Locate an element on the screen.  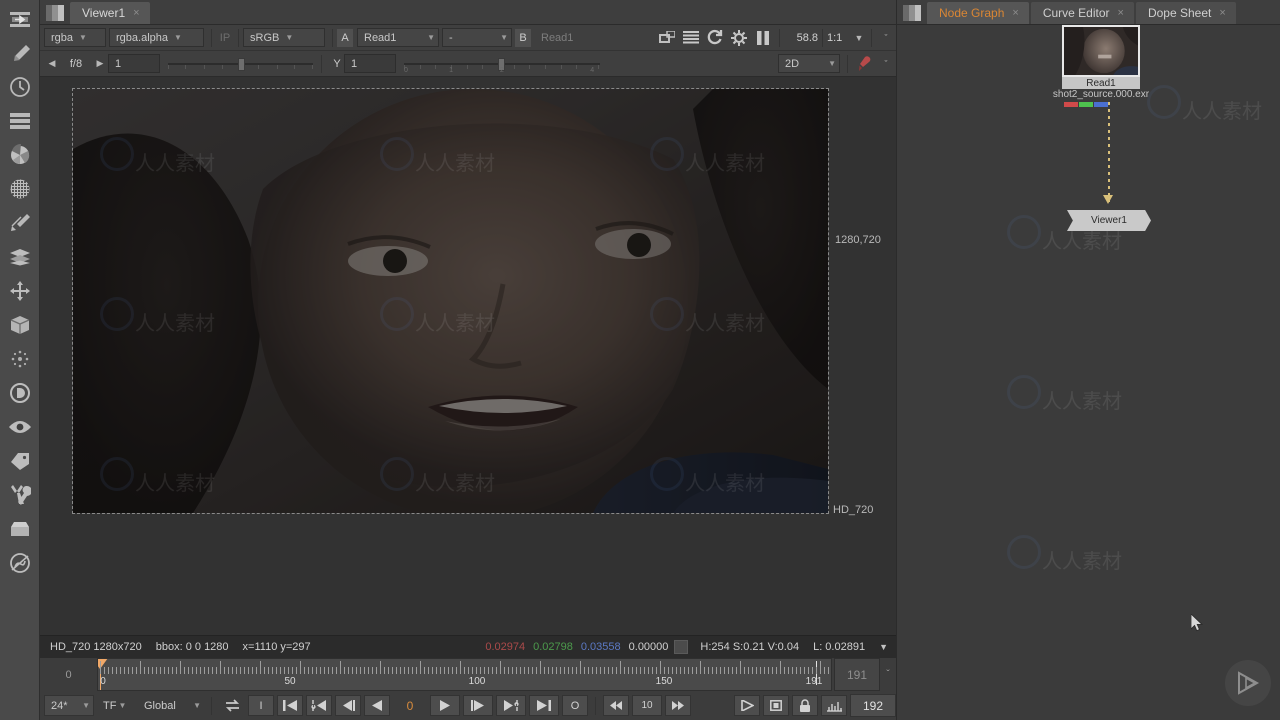
play-backwards-button is located at coordinates (377, 706).